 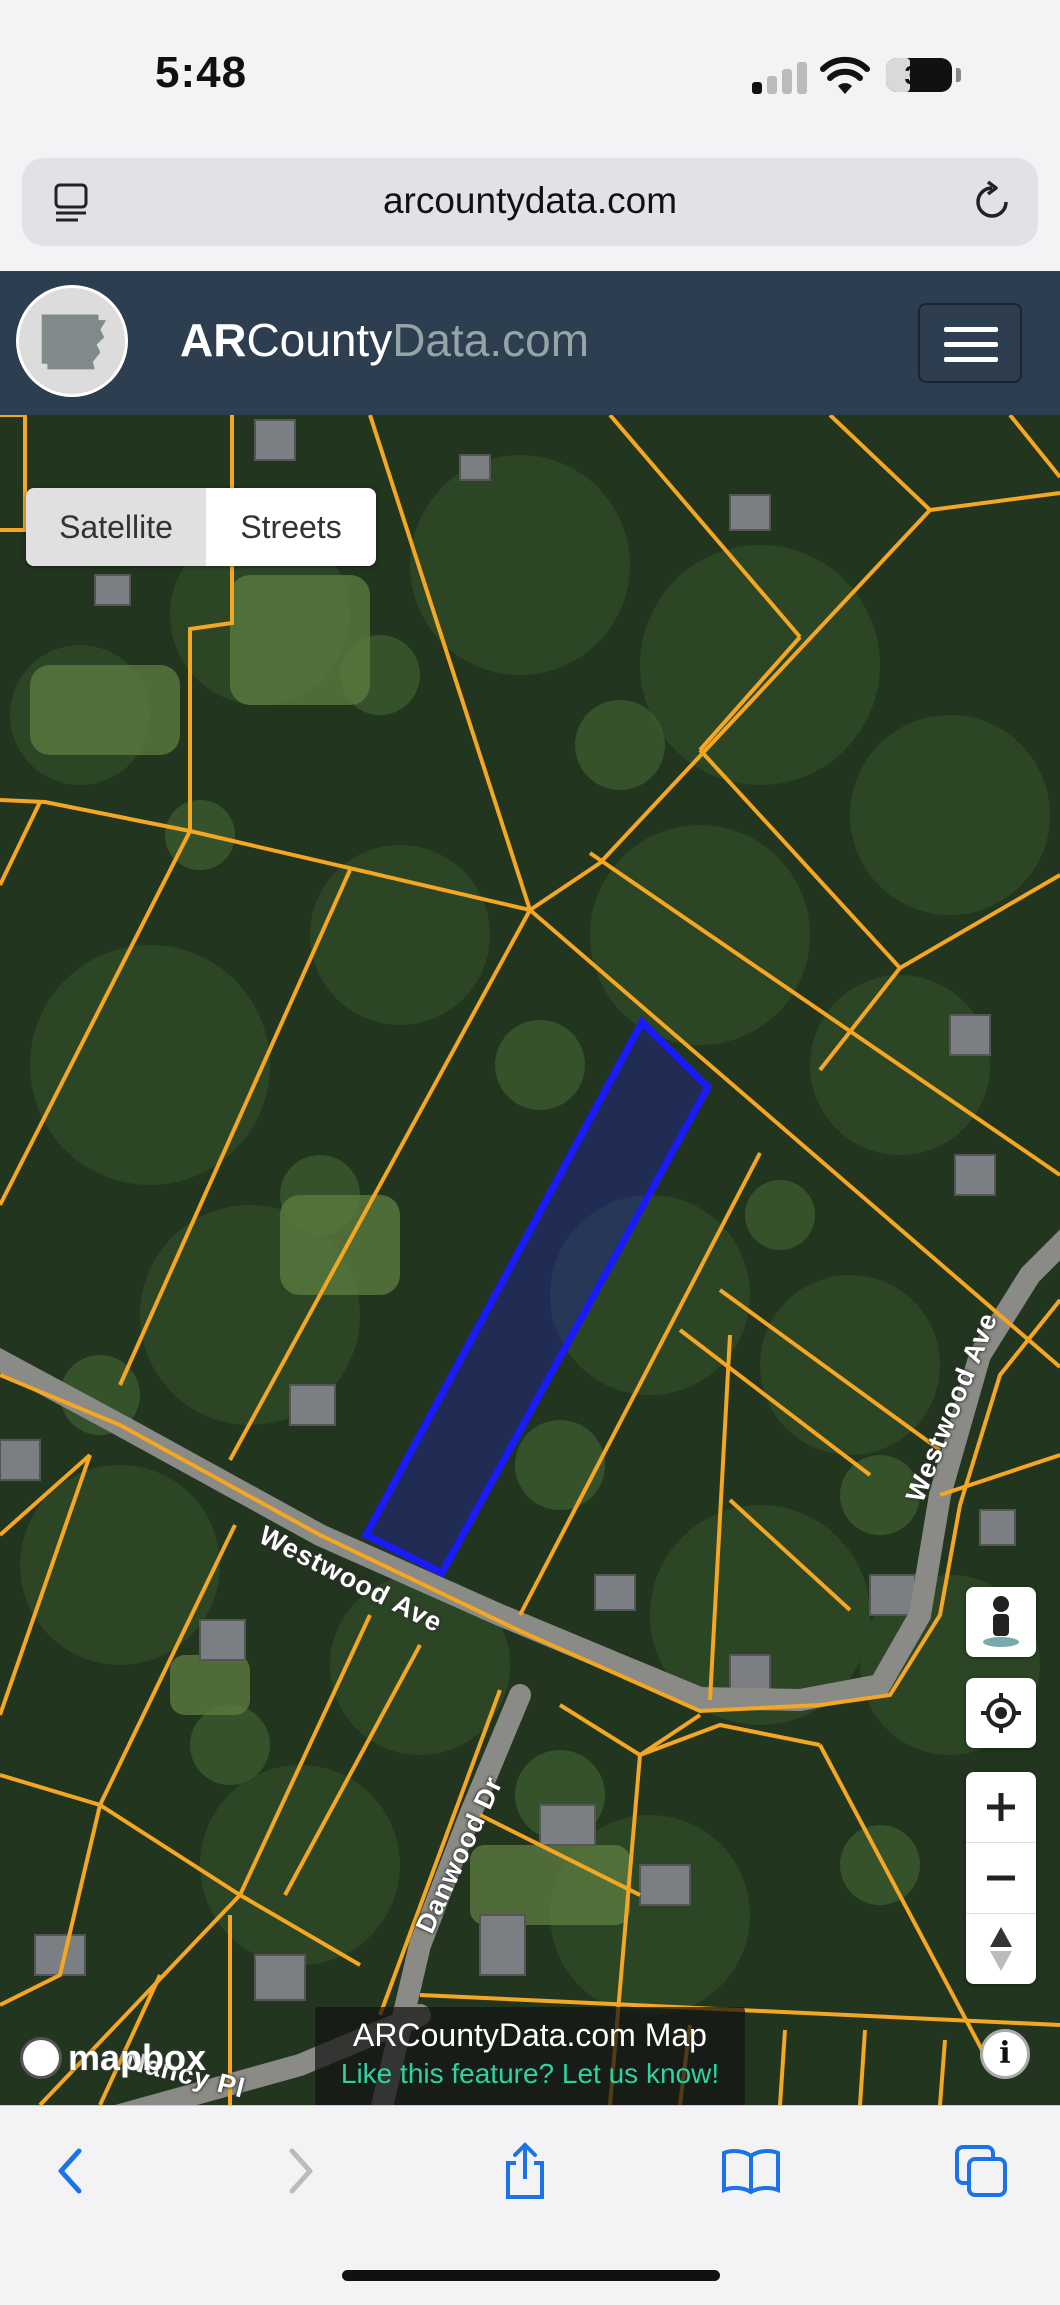 I want to click on streetview-control, so click(x=1001, y=1622).